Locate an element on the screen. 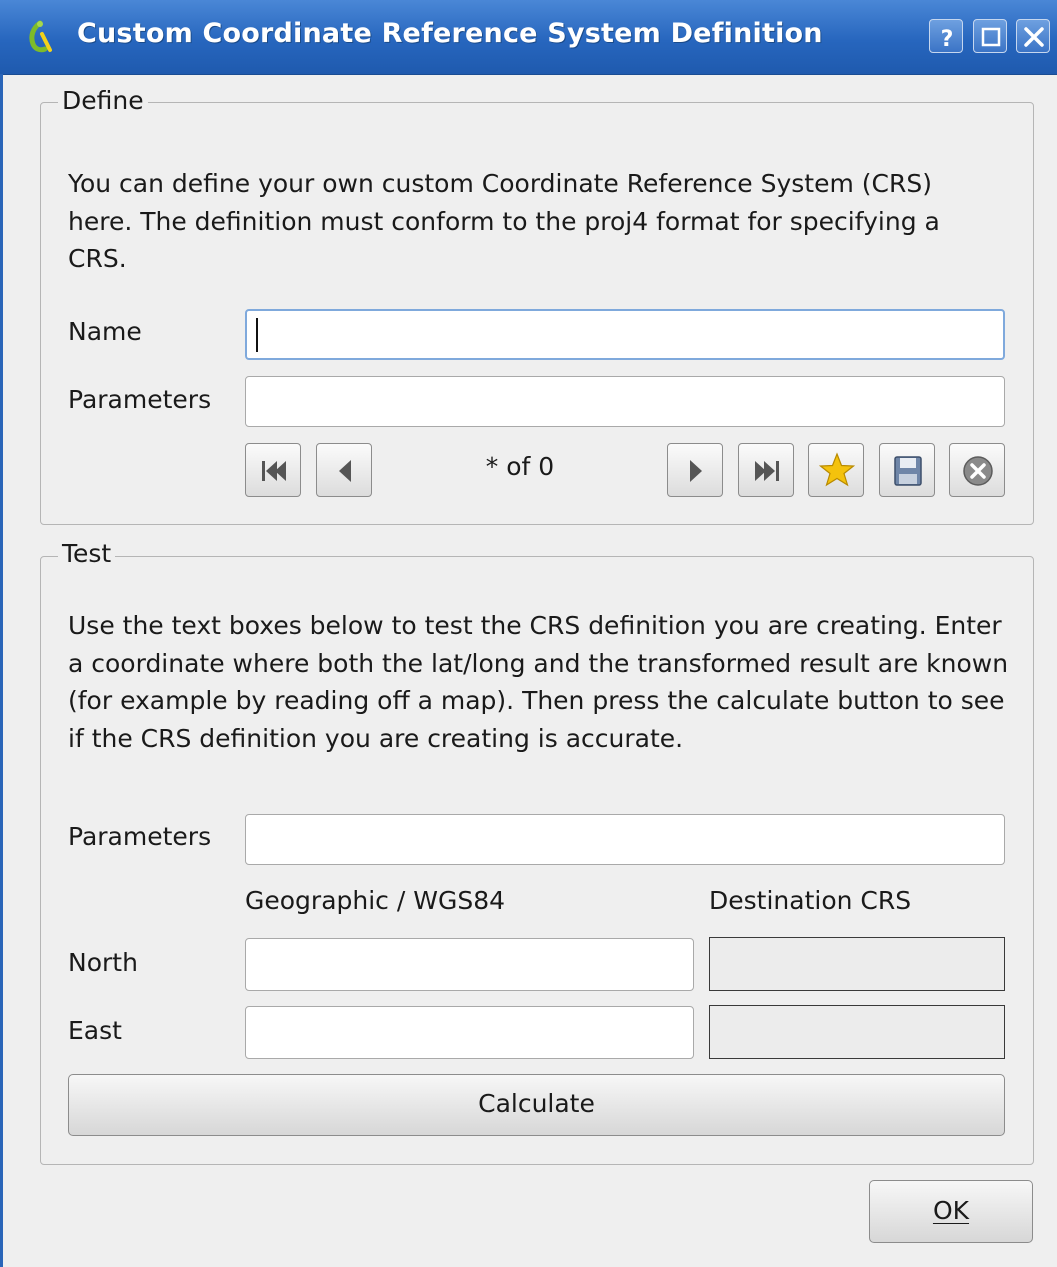 The height and width of the screenshot is (1267, 1057). maximize-button is located at coordinates (990, 36).